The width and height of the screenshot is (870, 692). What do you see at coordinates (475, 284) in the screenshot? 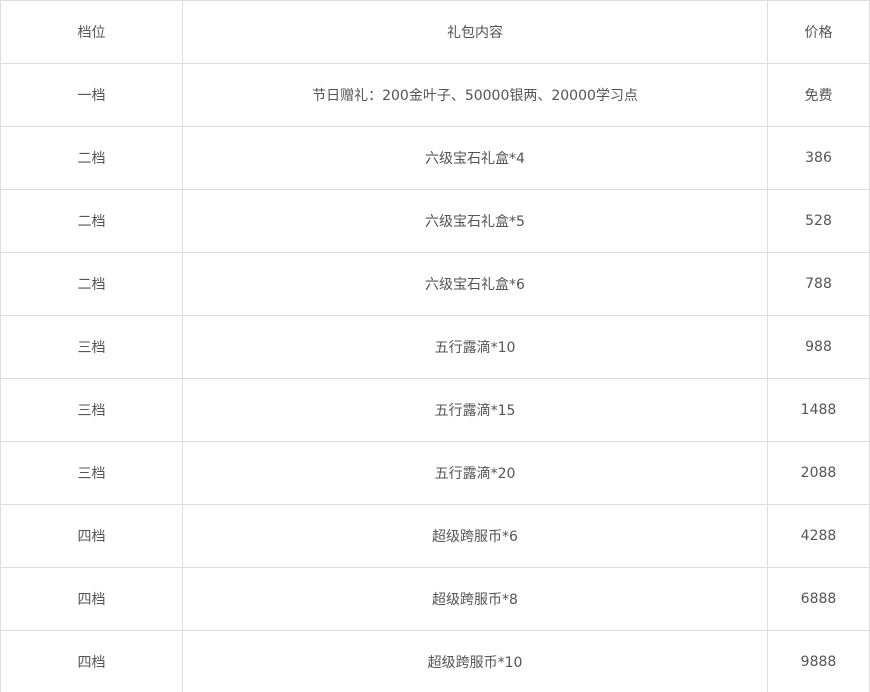
I see `content-cell: 六级宝石礼盒*6` at bounding box center [475, 284].